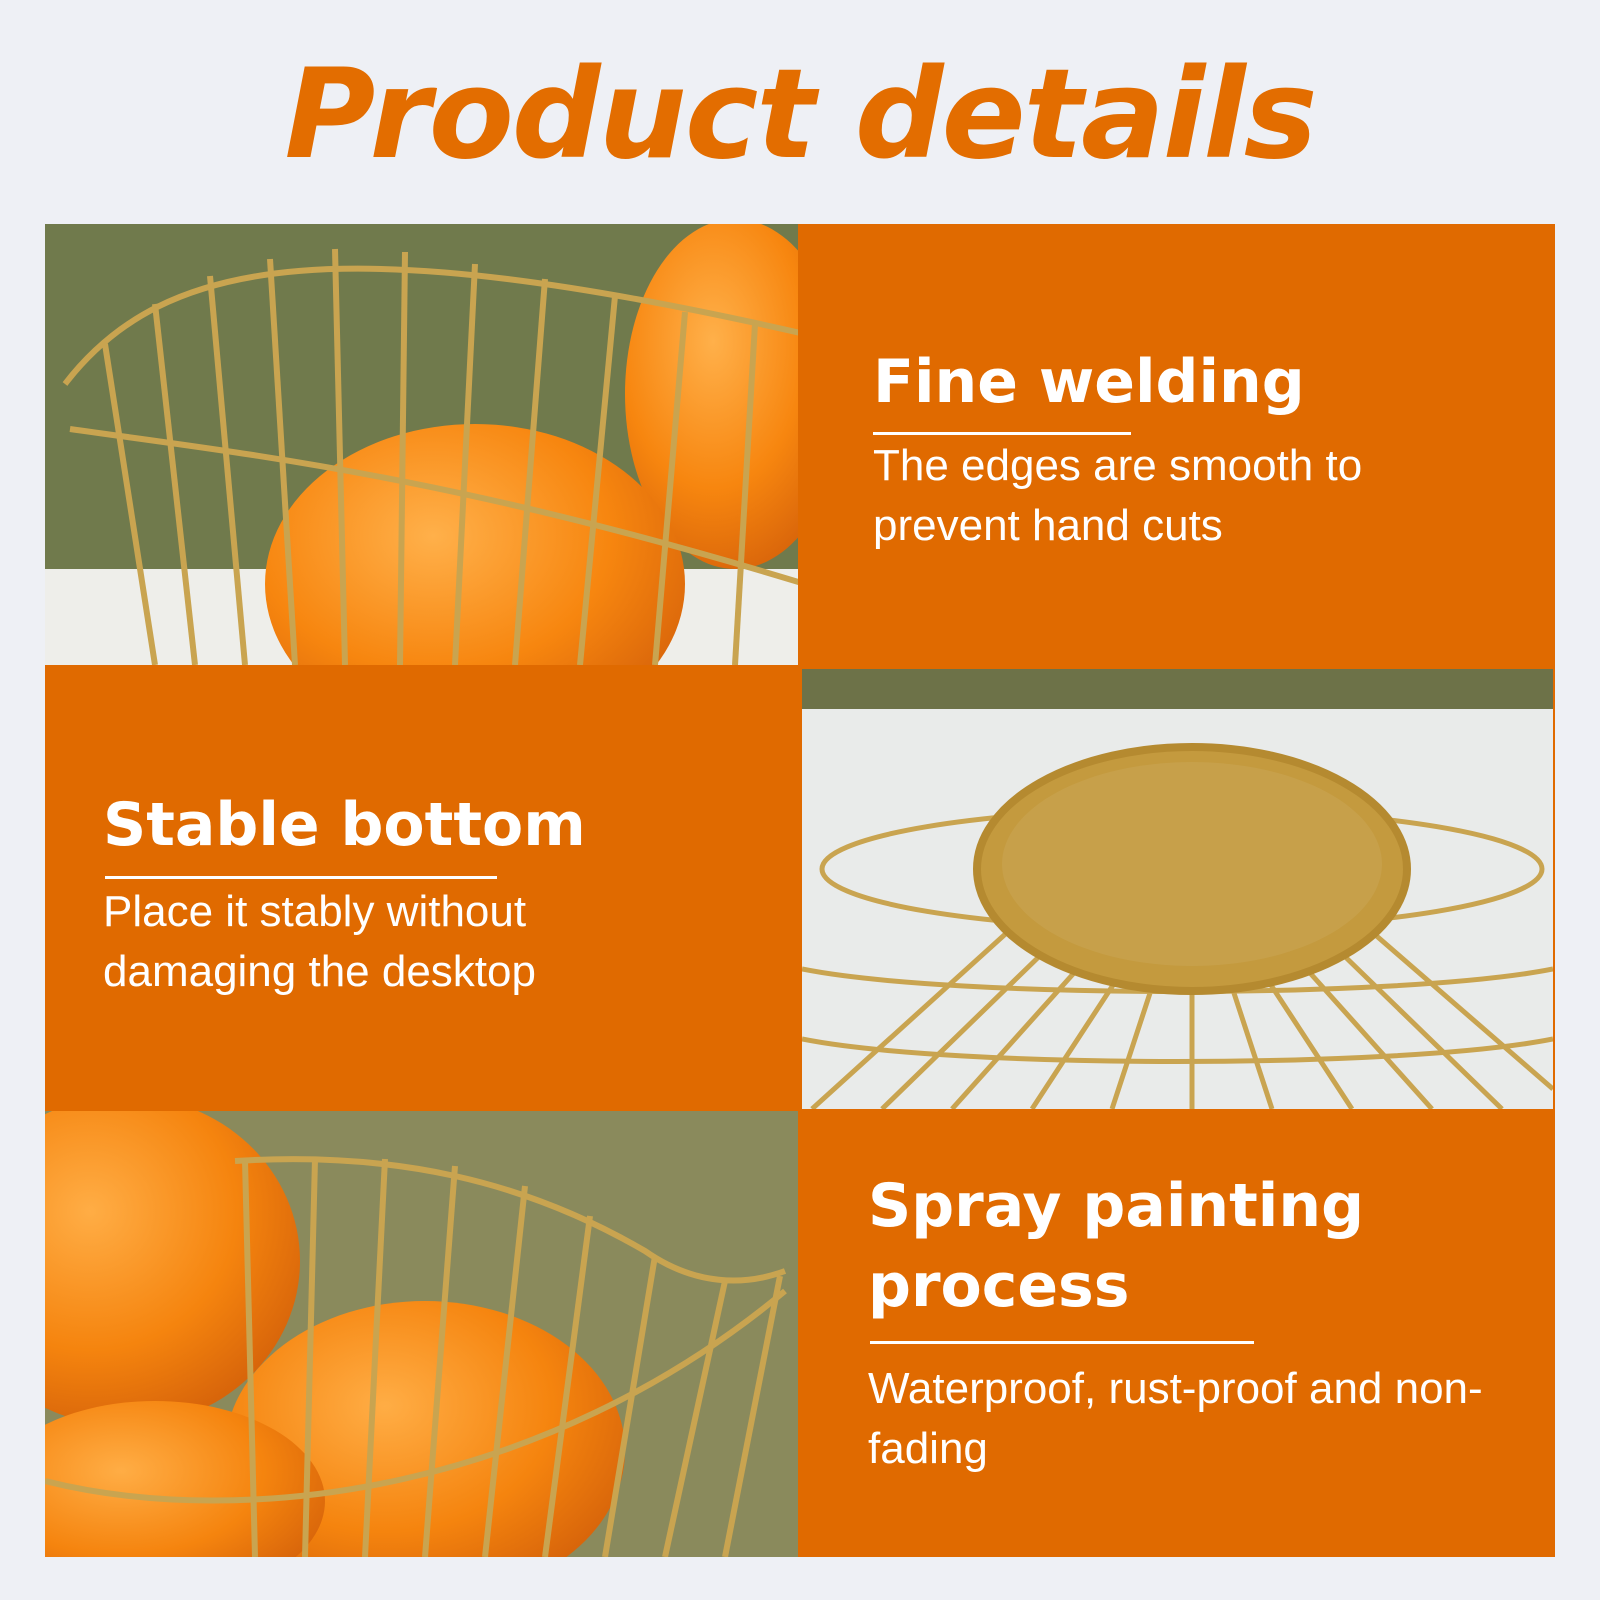 Image resolution: width=1600 pixels, height=1600 pixels. What do you see at coordinates (1116, 1246) in the screenshot?
I see `feature-heading: Spray painting process` at bounding box center [1116, 1246].